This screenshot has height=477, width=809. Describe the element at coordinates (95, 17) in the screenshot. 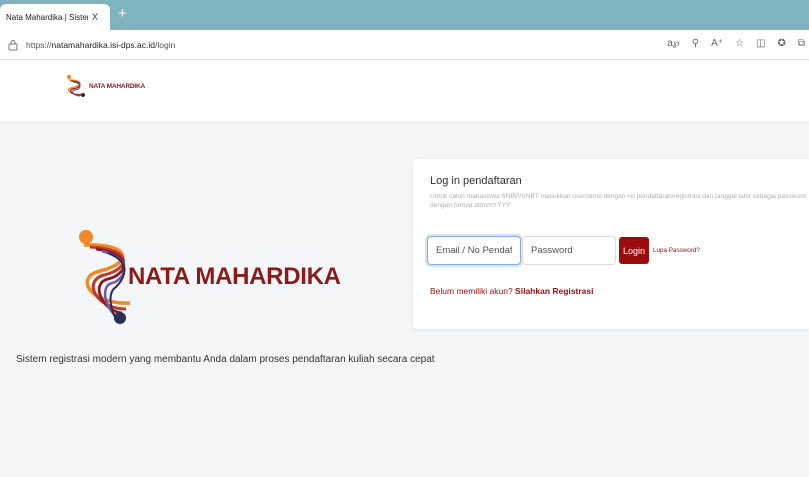

I see `tab-close-button: X` at that location.